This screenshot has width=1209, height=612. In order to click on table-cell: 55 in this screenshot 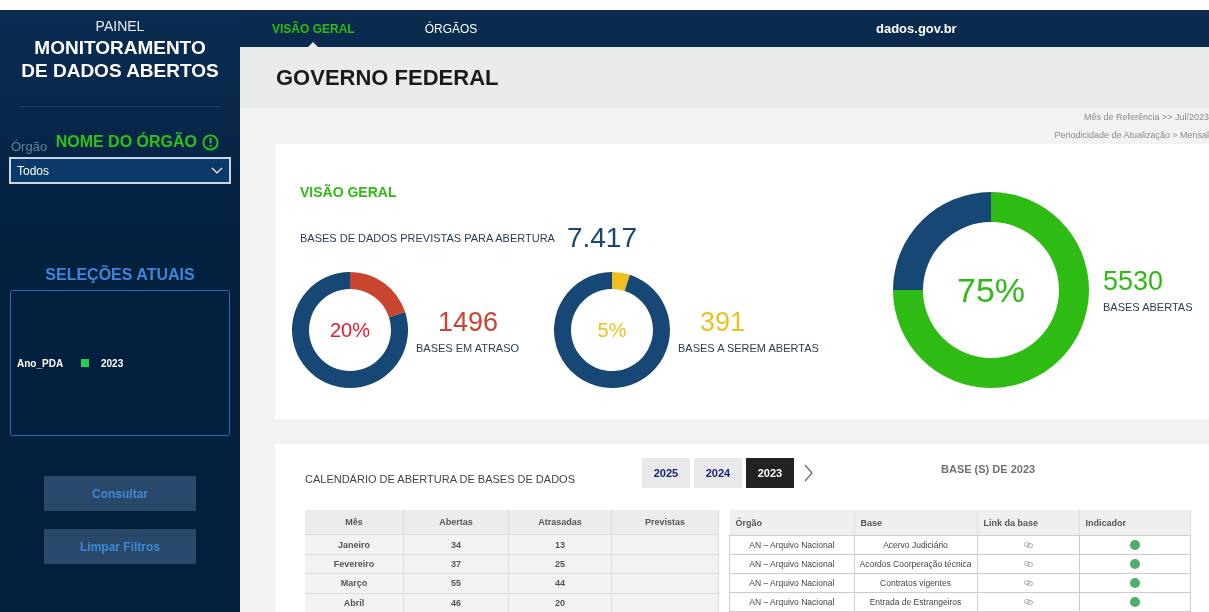, I will do `click(456, 583)`.